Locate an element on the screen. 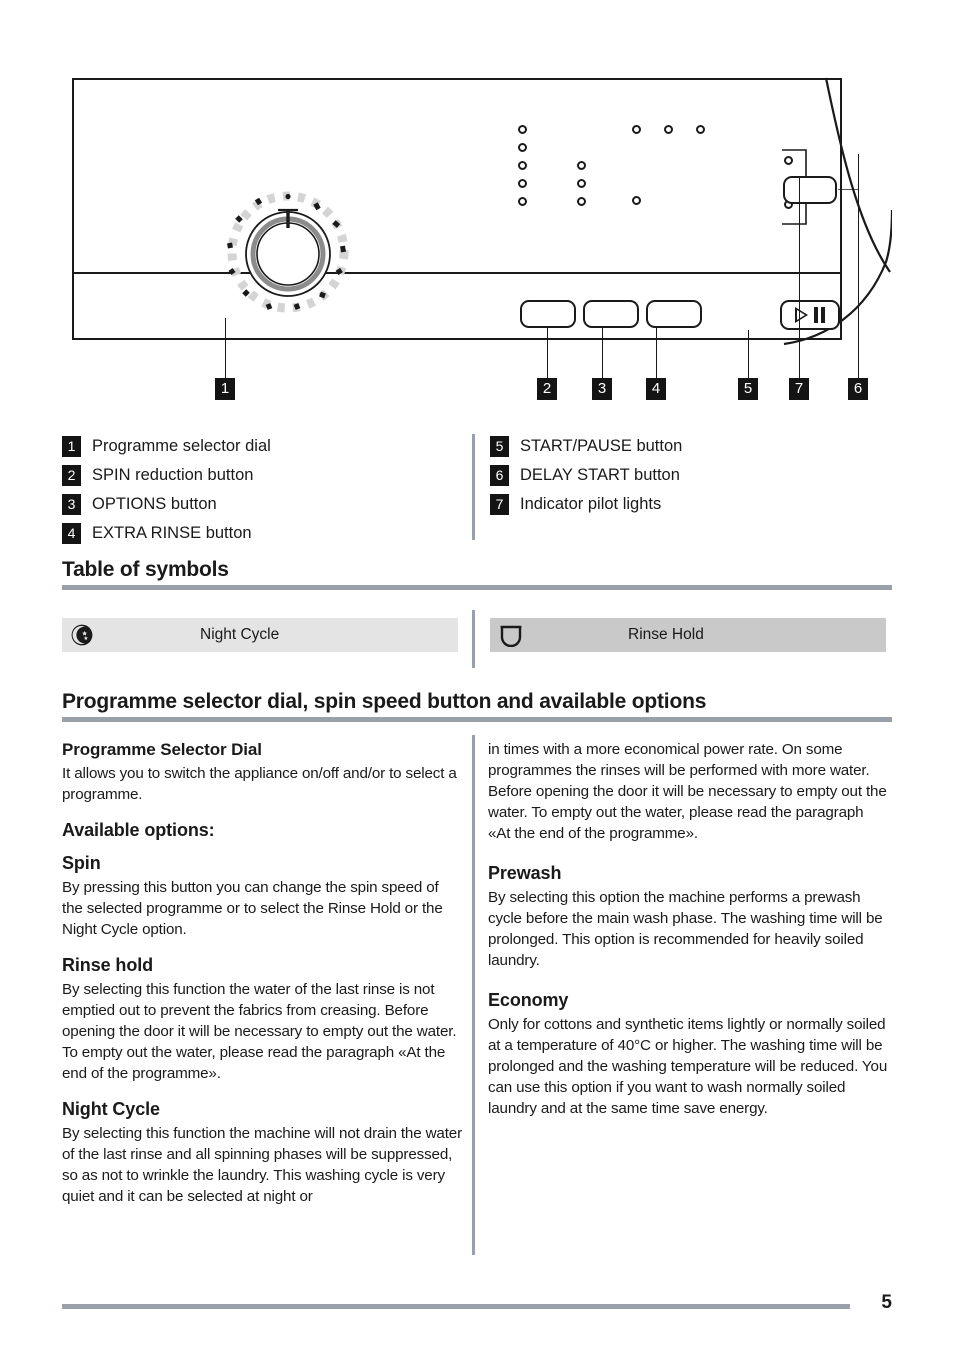  callout-chip-3: 3 is located at coordinates (602, 389).